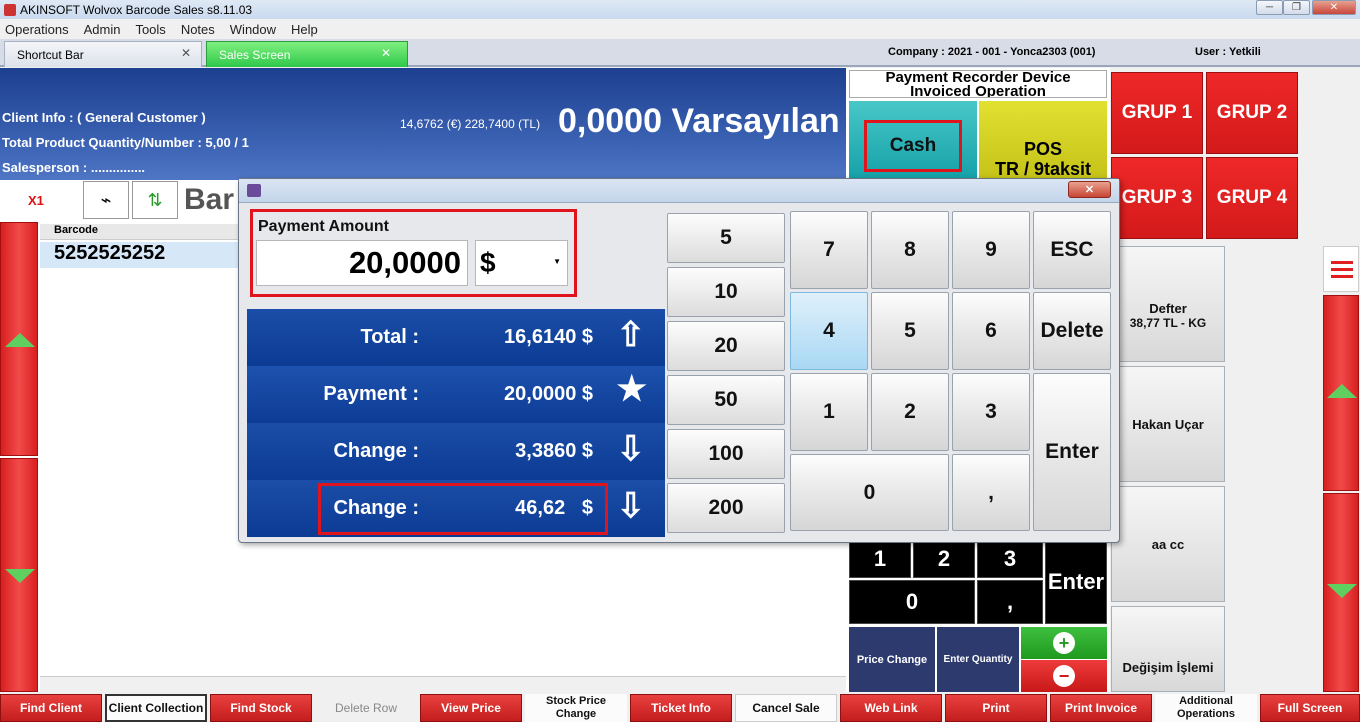  I want to click on payment-value: 20,0000 $, so click(548, 394).